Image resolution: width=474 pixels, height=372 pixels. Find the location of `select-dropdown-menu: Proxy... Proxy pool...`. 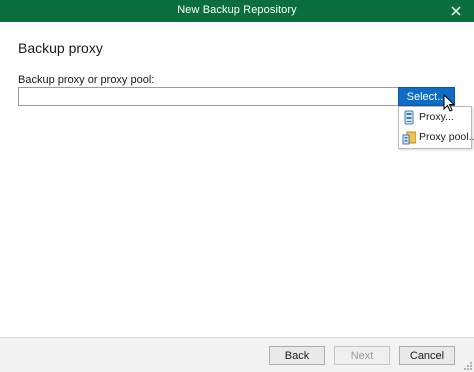

select-dropdown-menu: Proxy... Proxy pool... is located at coordinates (436, 127).